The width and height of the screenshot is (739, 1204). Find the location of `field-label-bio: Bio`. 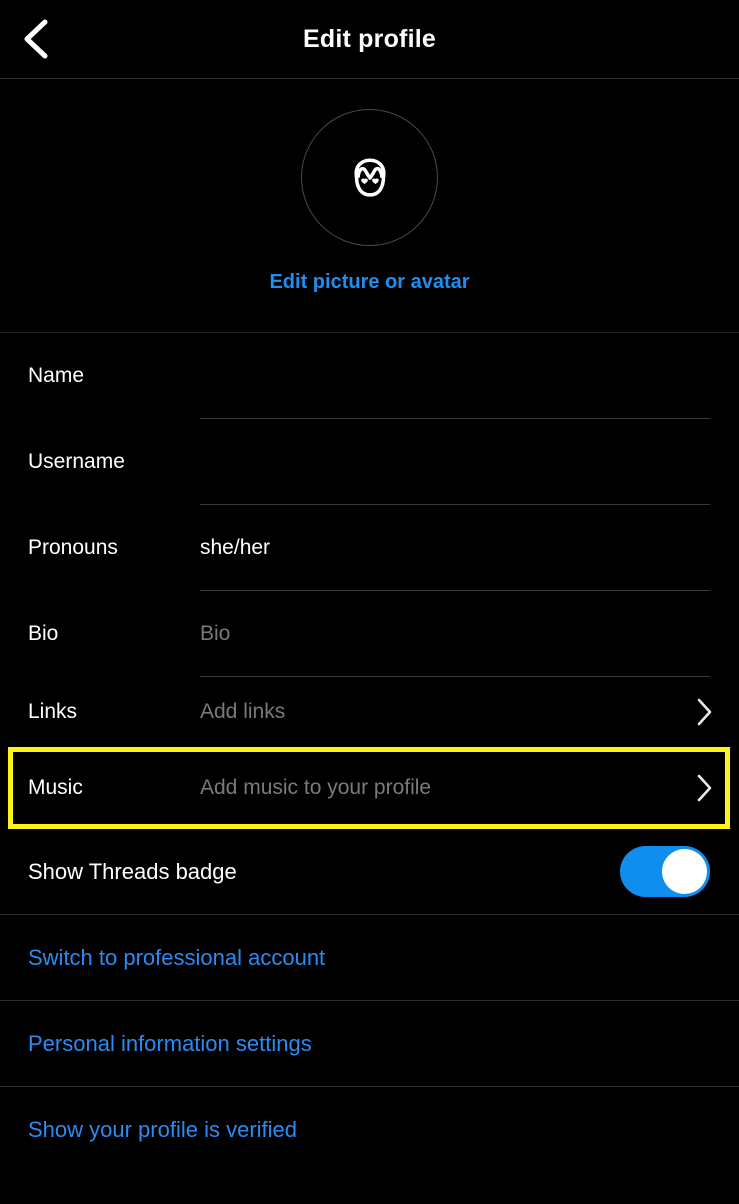

field-label-bio: Bio is located at coordinates (43, 633).